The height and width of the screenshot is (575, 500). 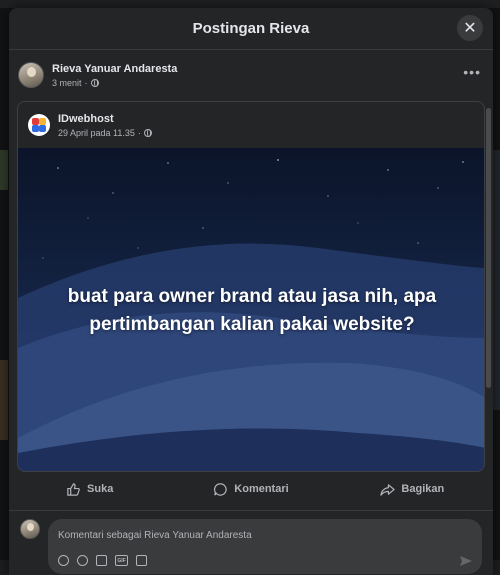 I want to click on more-options-button: •••, so click(x=472, y=72).